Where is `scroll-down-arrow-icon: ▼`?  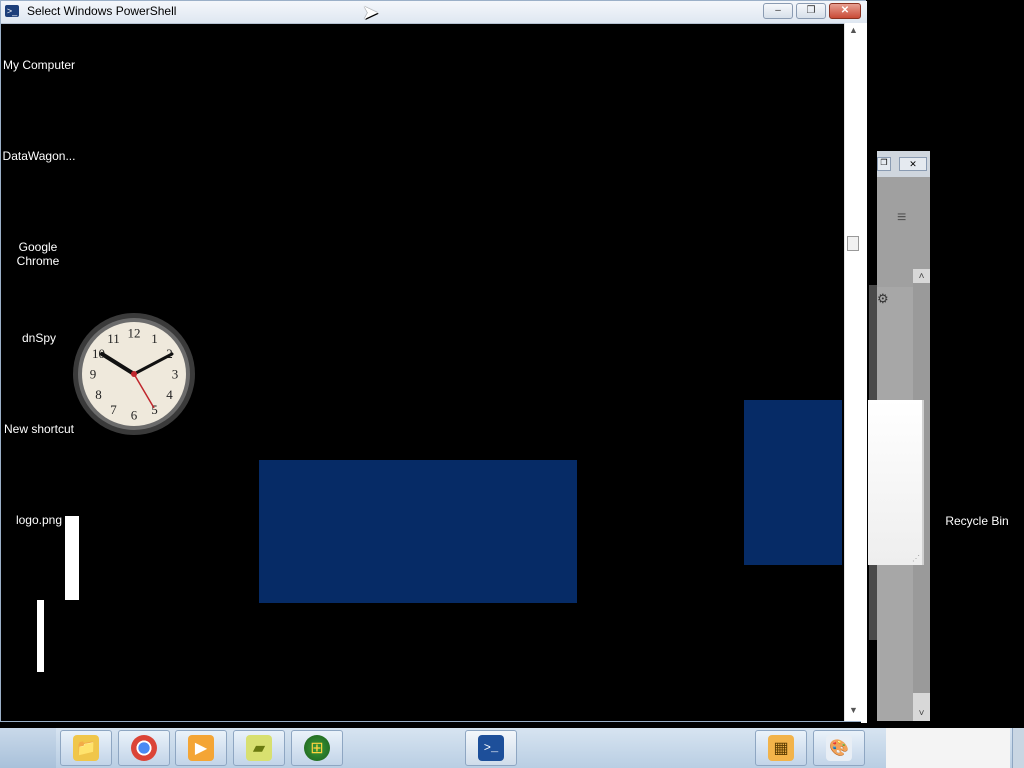 scroll-down-arrow-icon: ▼ is located at coordinates (853, 712).